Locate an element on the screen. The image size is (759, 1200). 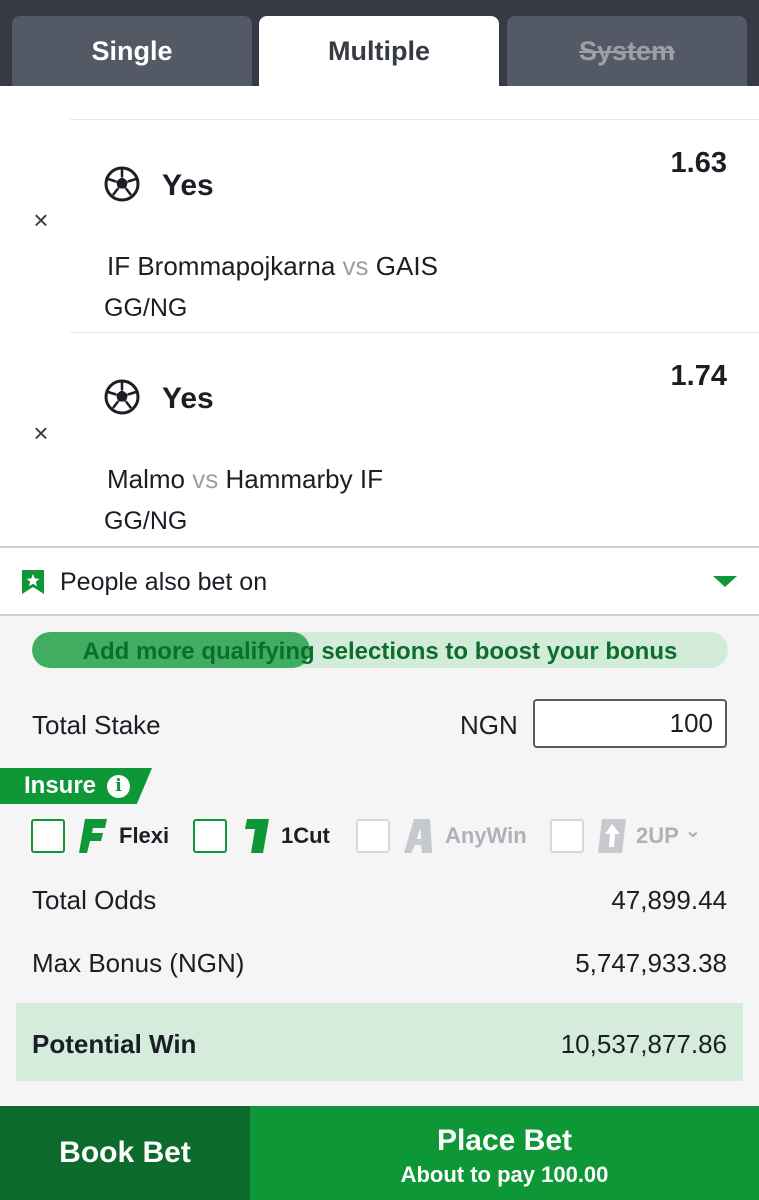
anywin-logo-icon is located at coordinates (418, 836).